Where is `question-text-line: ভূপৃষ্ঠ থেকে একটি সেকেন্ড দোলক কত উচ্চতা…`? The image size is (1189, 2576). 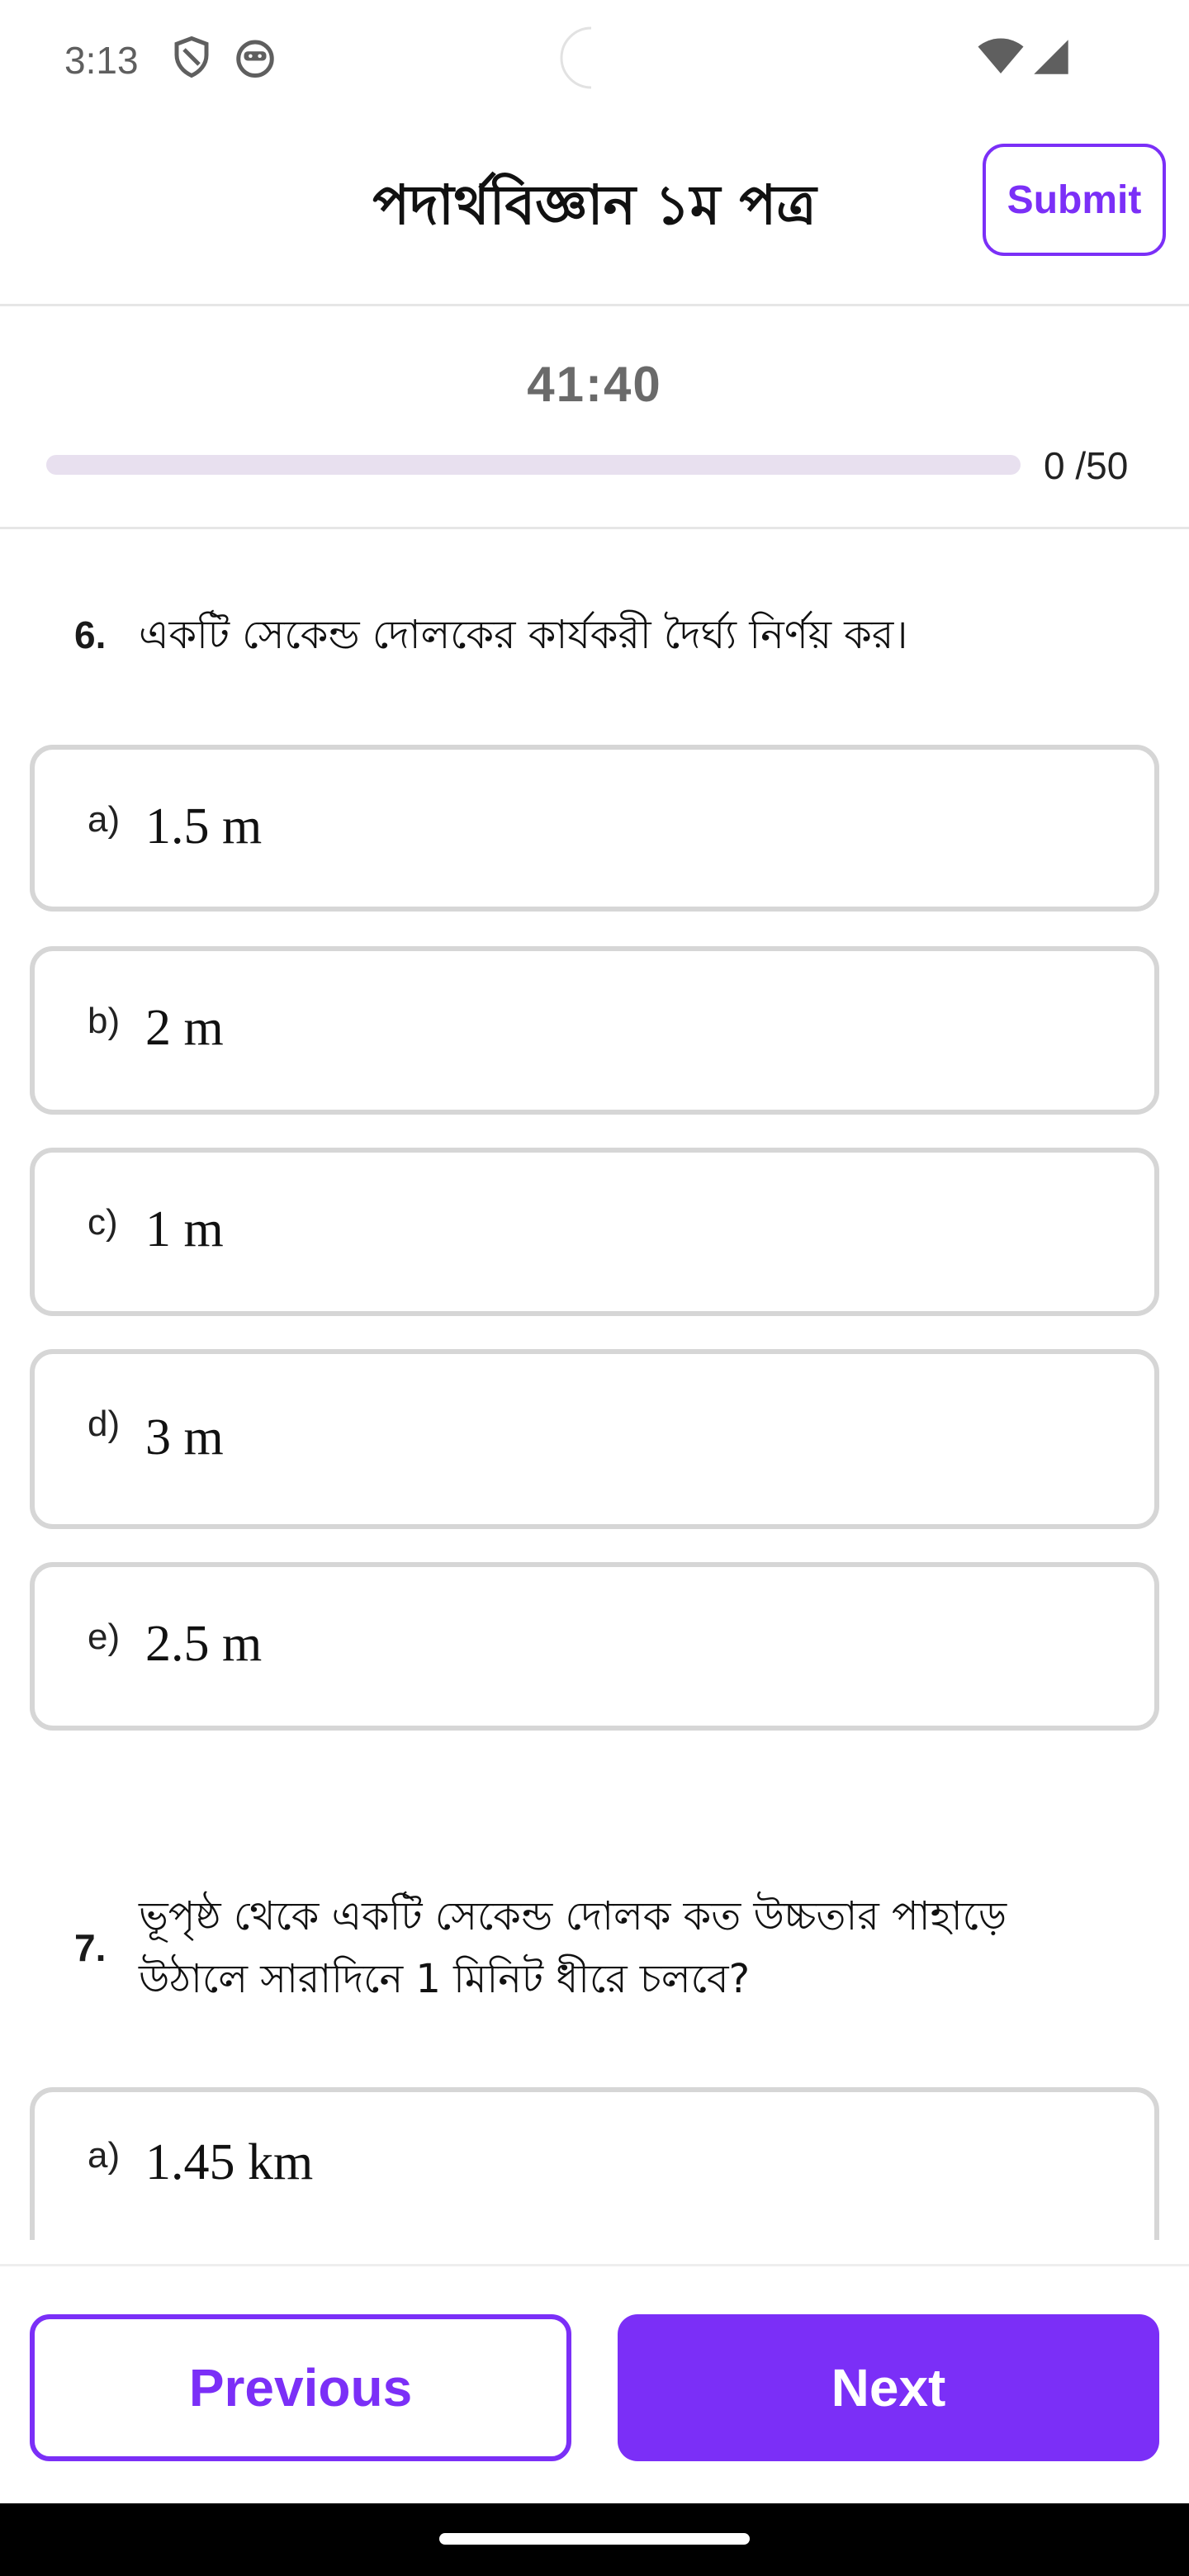 question-text-line: ভূপৃষ্ঠ থেকে একটি সেকেন্ড দোলক কত উচ্চতা… is located at coordinates (573, 1916).